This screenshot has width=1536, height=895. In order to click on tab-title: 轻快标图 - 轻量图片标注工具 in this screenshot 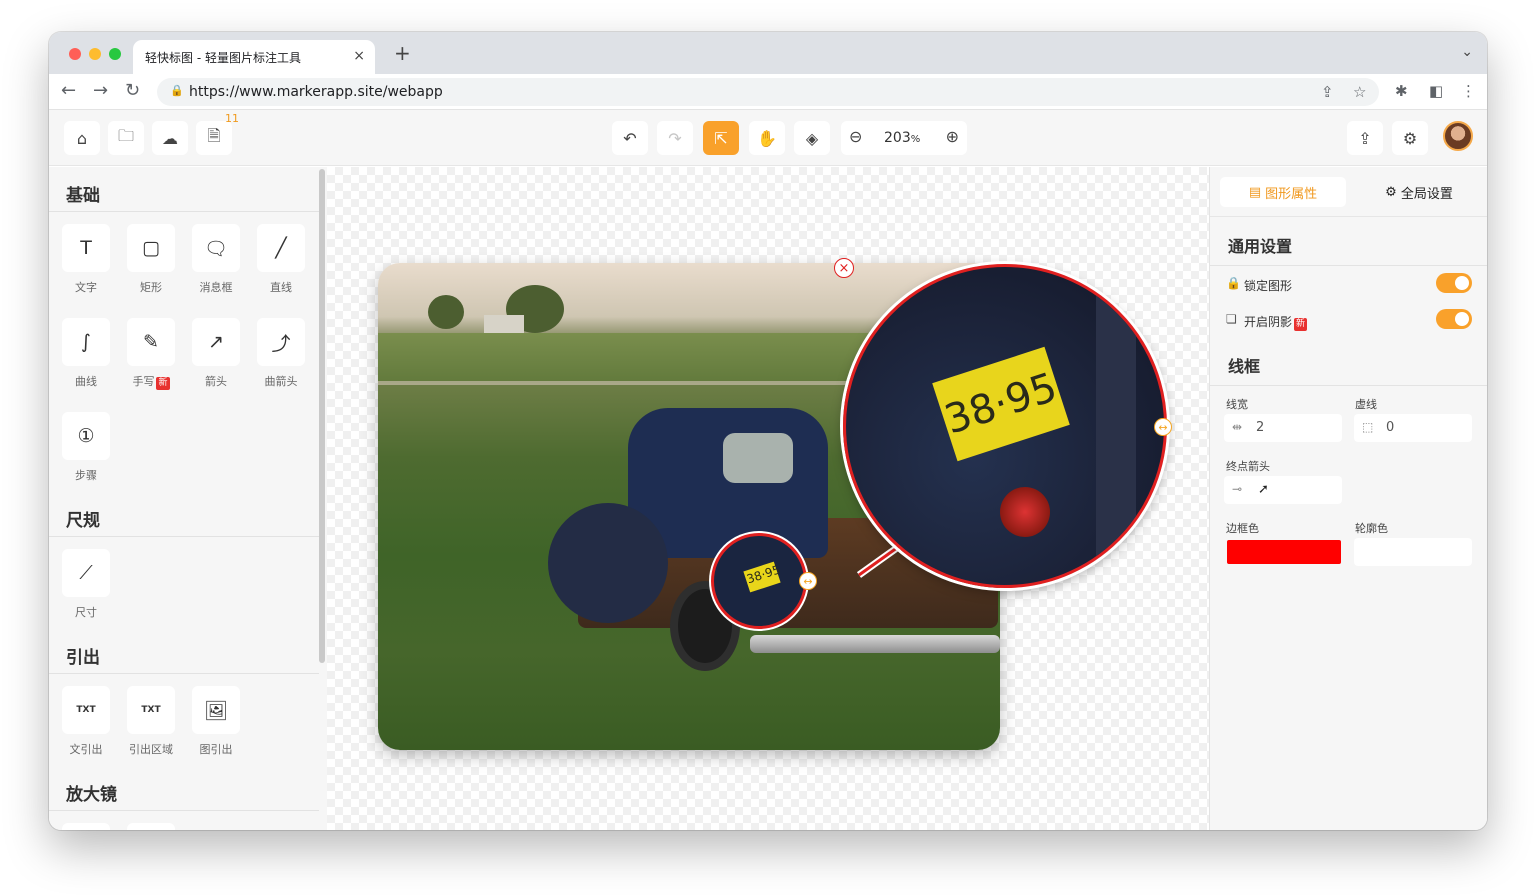, I will do `click(223, 58)`.